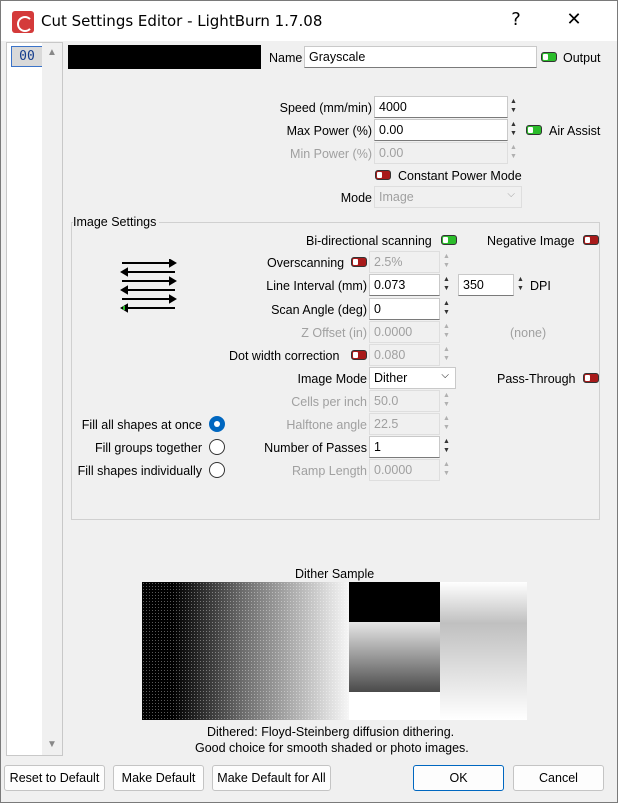 This screenshot has width=618, height=803. Describe the element at coordinates (574, 19) in the screenshot. I see `close-icon: ✕` at that location.